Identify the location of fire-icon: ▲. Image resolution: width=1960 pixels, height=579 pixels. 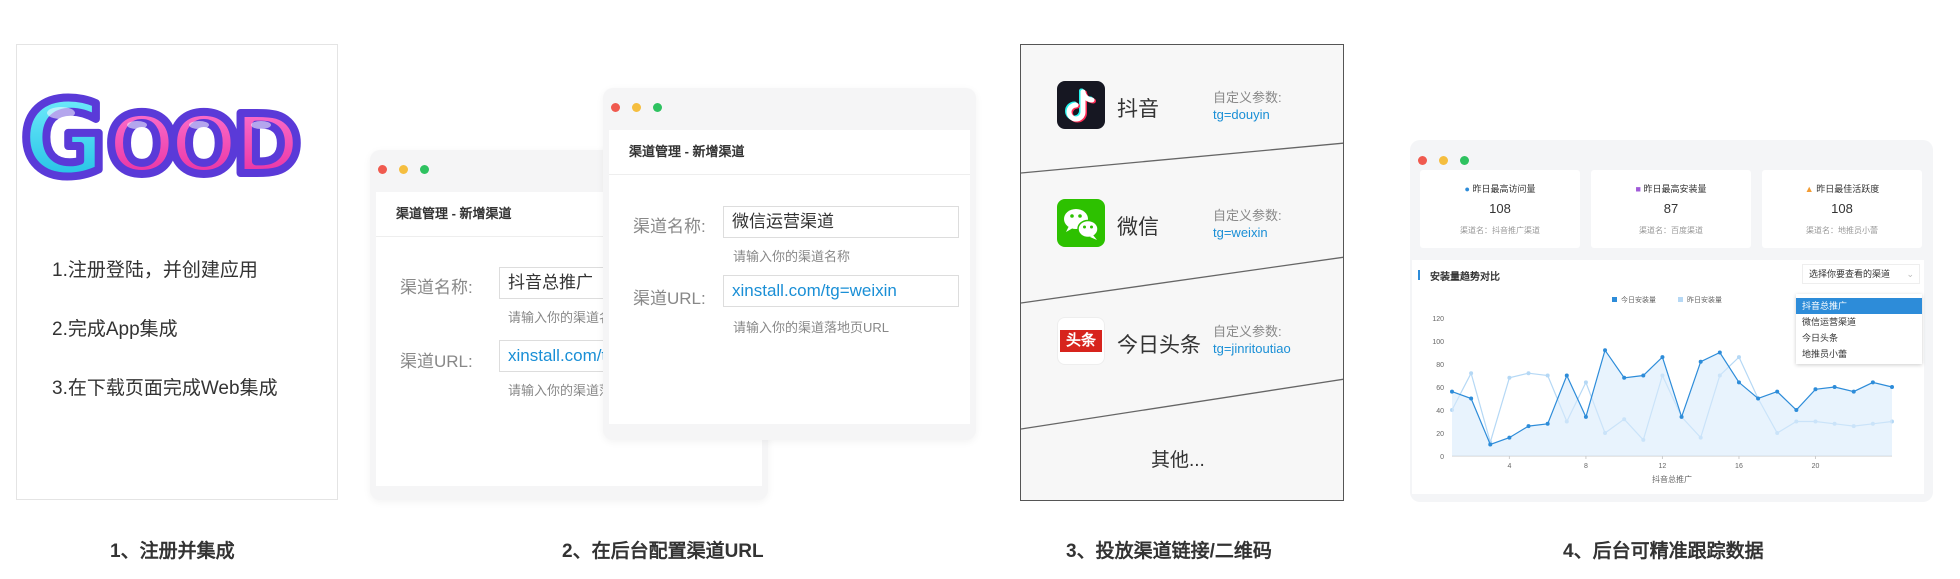
(1809, 189).